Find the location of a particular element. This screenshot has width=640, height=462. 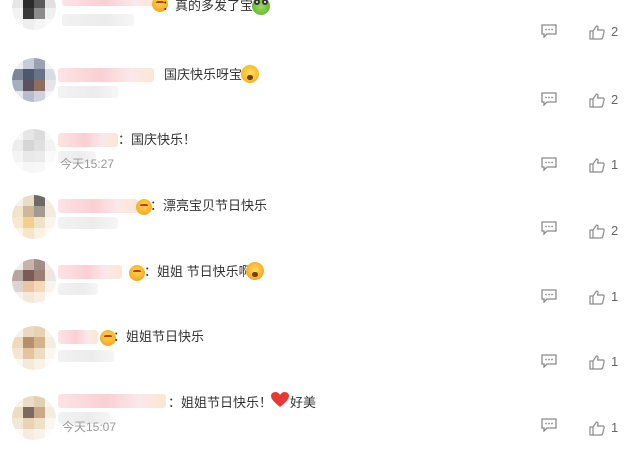

comment-item: ：真的多发了宝 2 is located at coordinates (320, 29).